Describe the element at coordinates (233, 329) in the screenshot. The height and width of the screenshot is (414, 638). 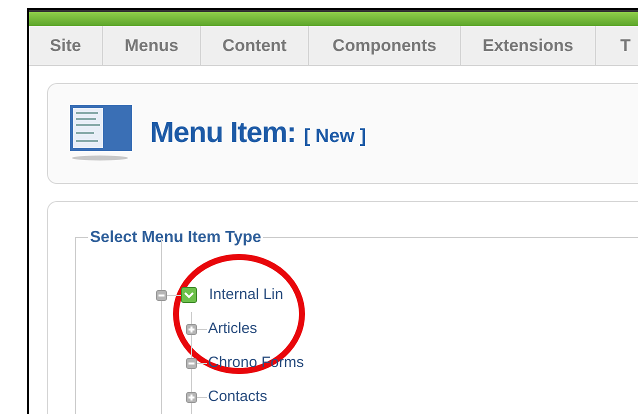
I see `tree-item: Articles` at that location.